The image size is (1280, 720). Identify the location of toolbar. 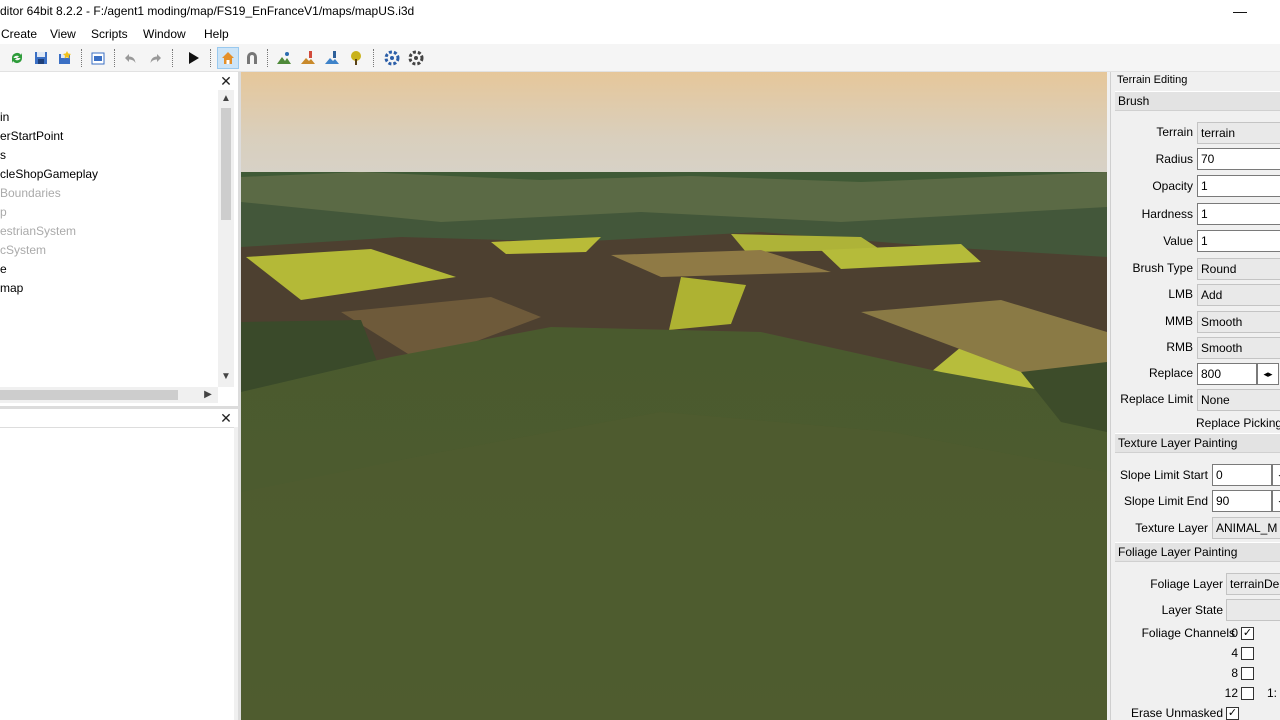
(640, 58).